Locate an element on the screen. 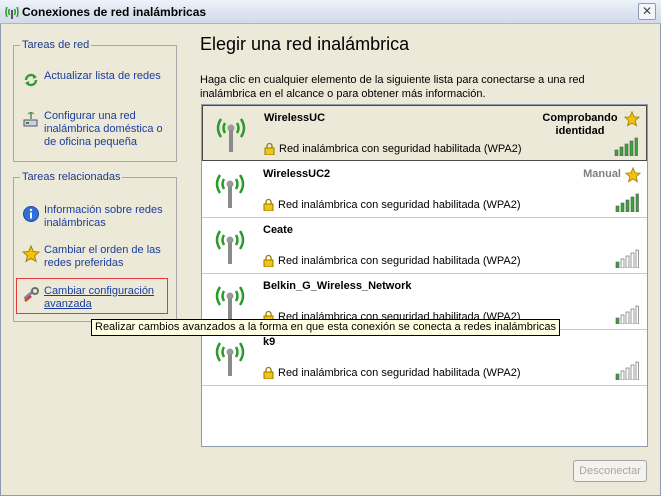  network-name: k9 is located at coordinates (269, 342).